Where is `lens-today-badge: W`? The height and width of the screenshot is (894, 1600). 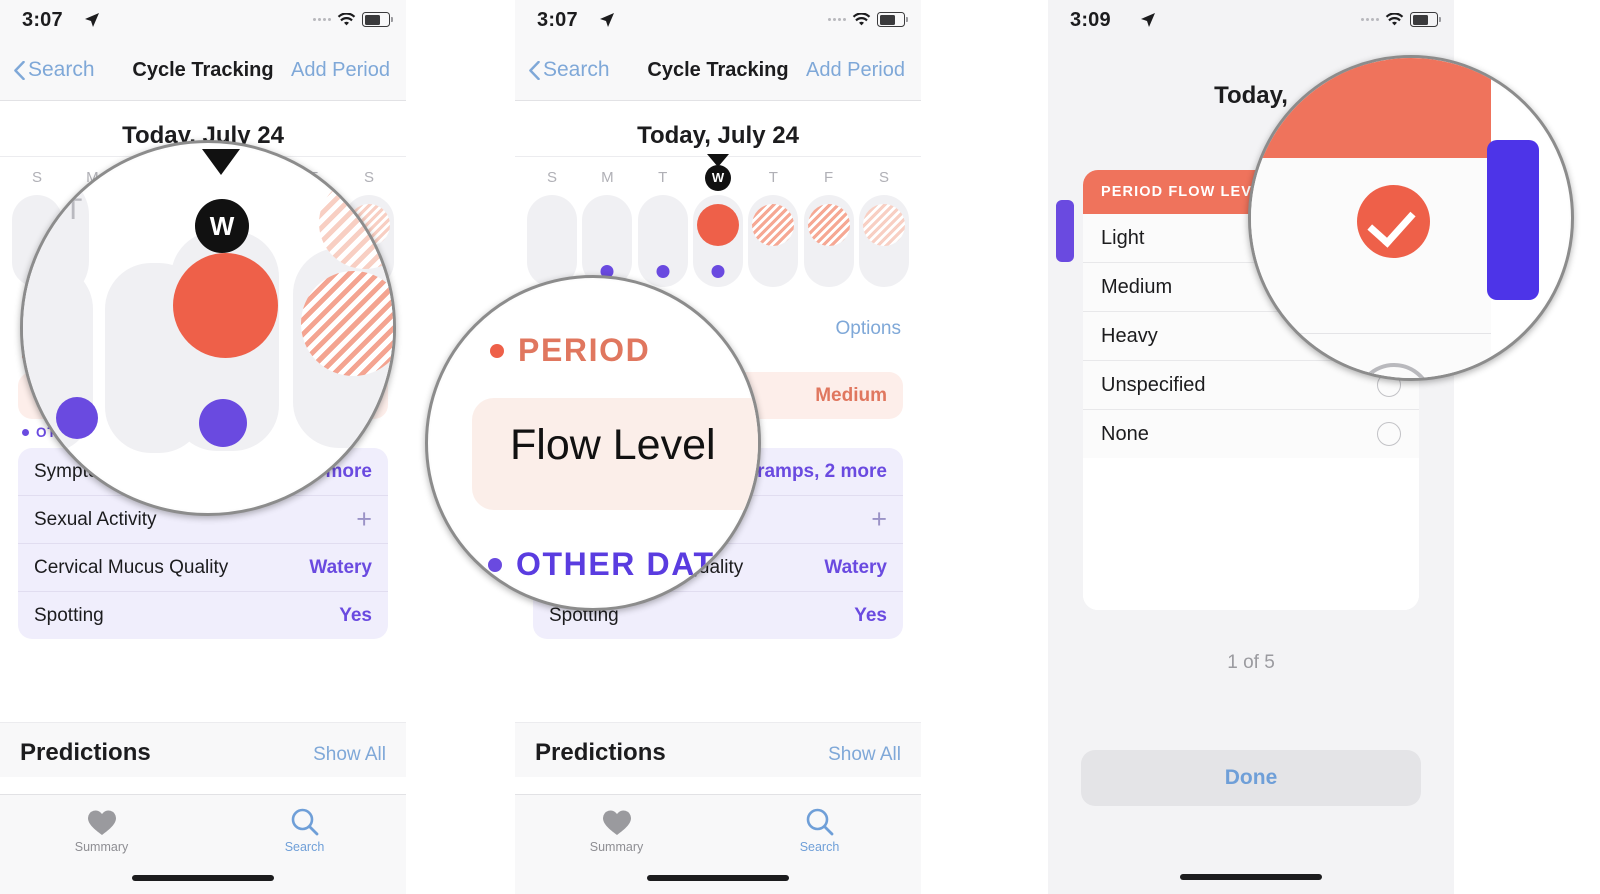
lens-today-badge: W is located at coordinates (222, 226).